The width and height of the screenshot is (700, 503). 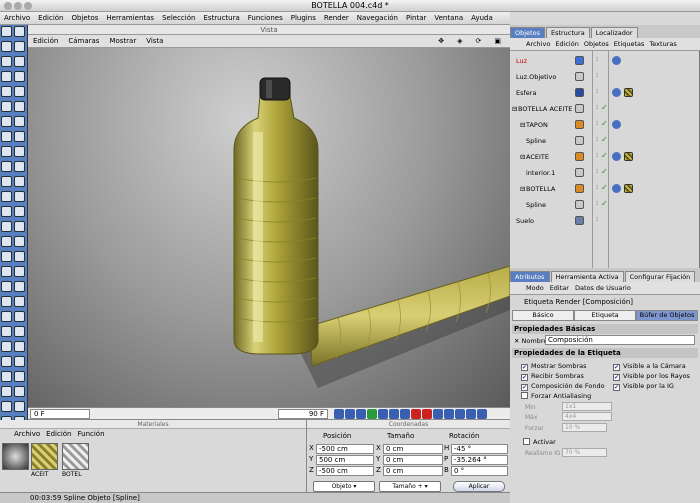 What do you see at coordinates (605, 61) in the screenshot?
I see `object-row: Luz ⁝` at bounding box center [605, 61].